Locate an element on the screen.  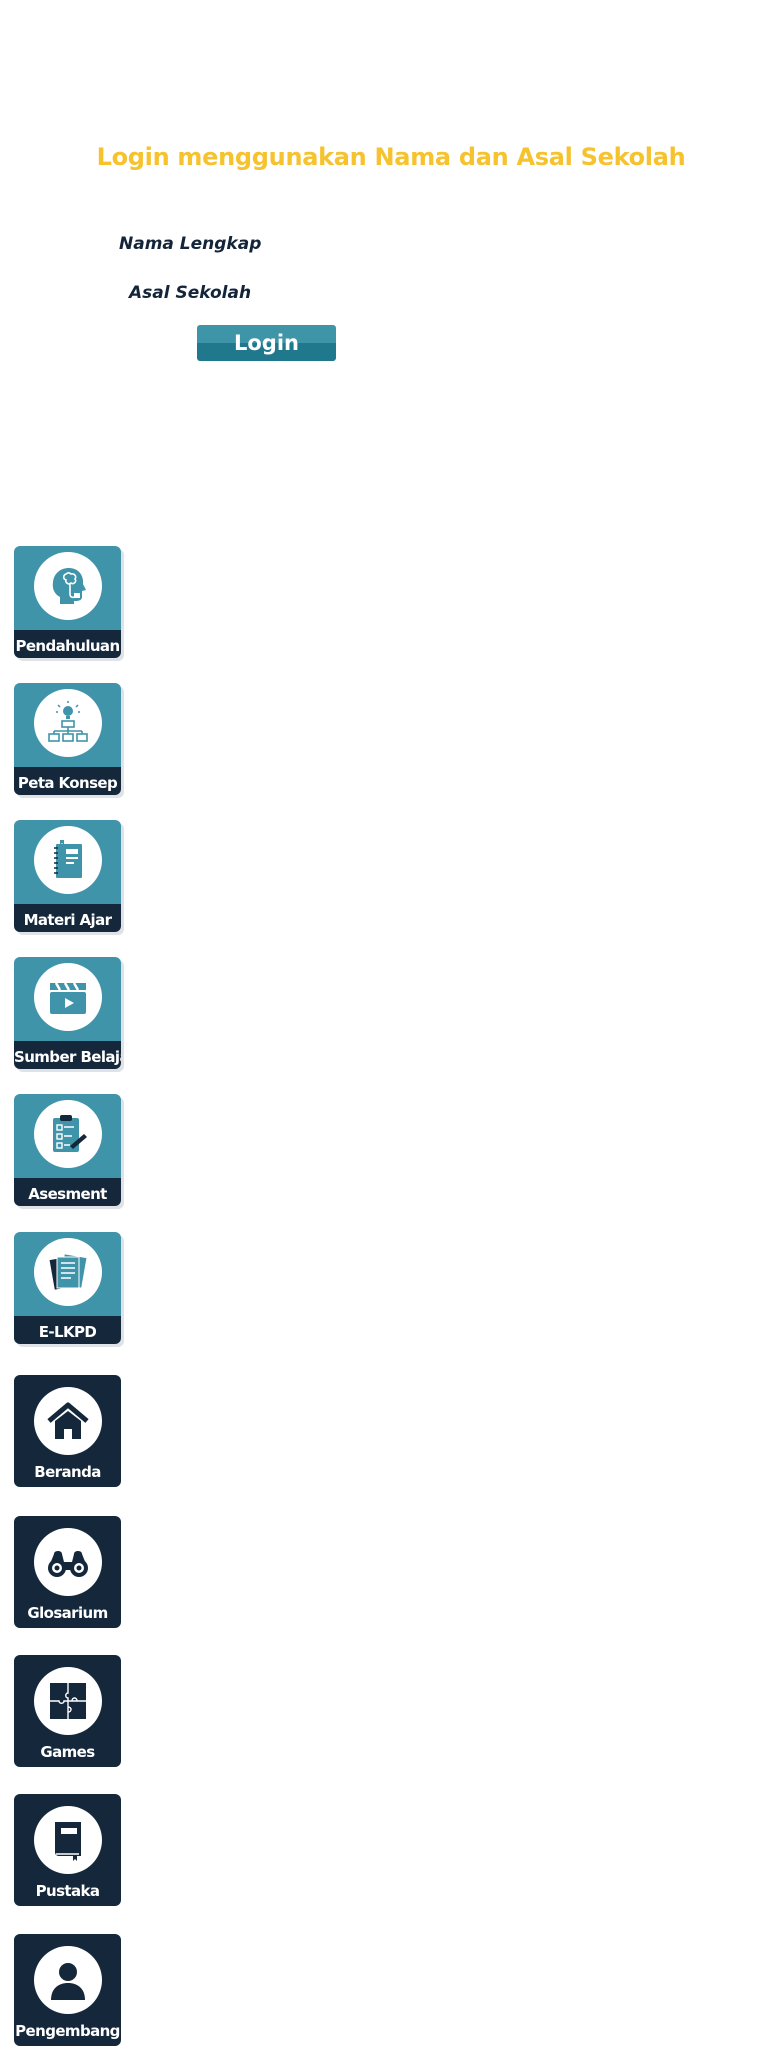
school-label: Asal Sekolah is located at coordinates (190, 293).